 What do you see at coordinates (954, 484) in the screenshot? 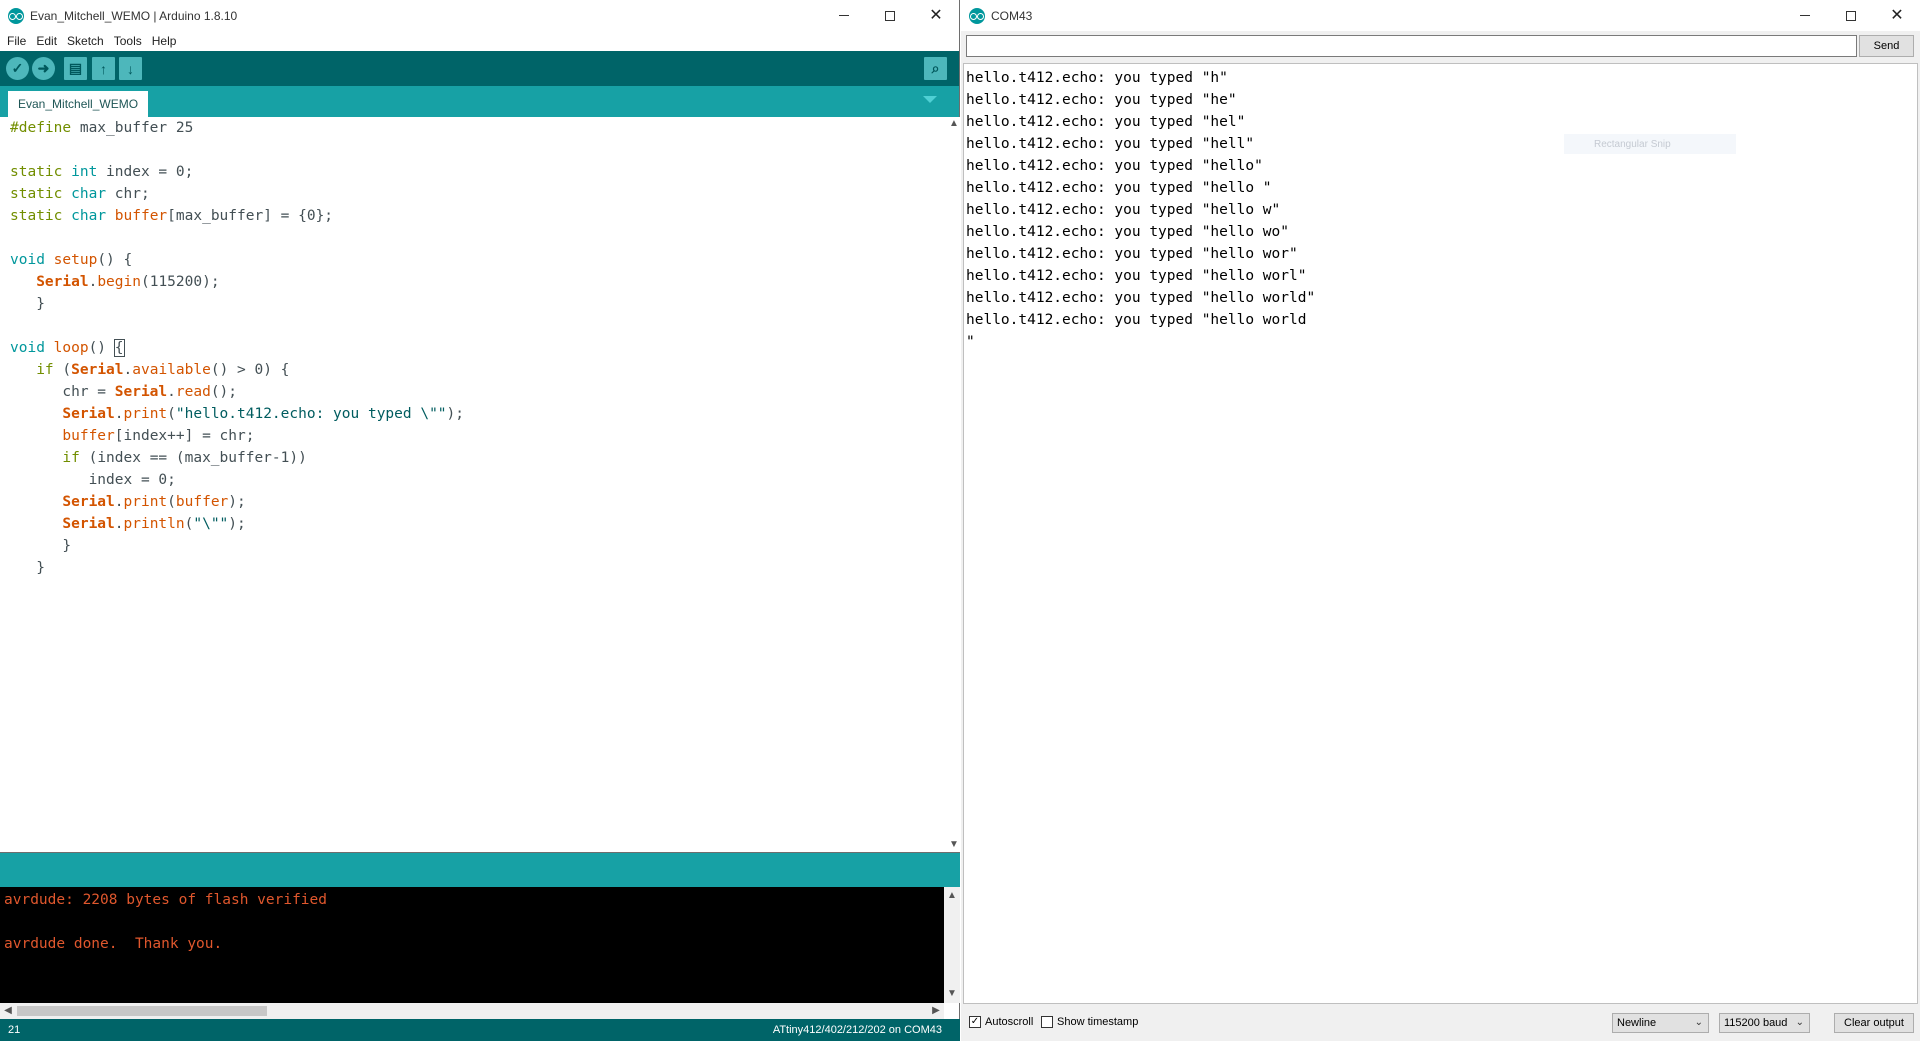
I see `editor-scrollbar: ▲ ▼` at bounding box center [954, 484].